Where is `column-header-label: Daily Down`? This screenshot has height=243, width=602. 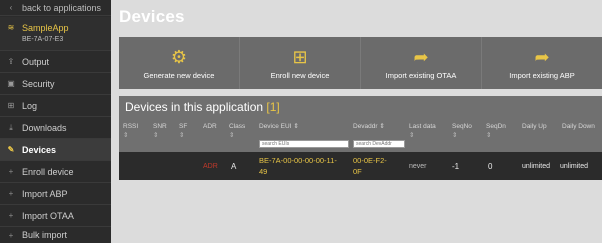 column-header-label: Daily Down is located at coordinates (578, 126).